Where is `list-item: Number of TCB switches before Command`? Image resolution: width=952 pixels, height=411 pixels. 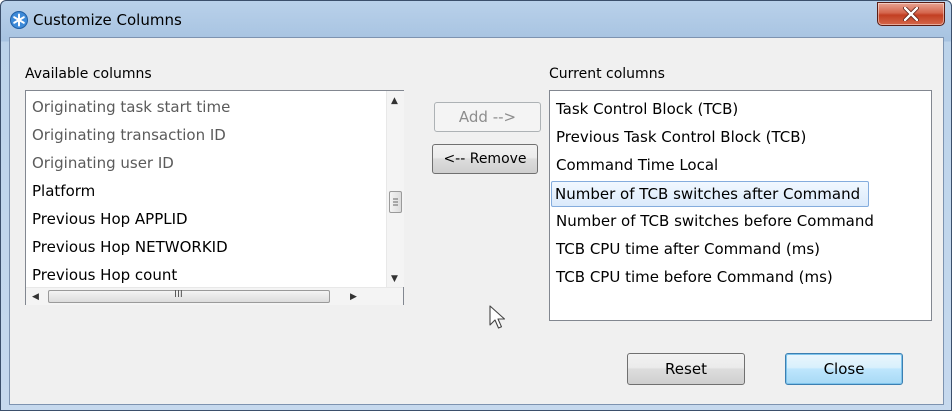
list-item: Number of TCB switches before Command is located at coordinates (715, 221).